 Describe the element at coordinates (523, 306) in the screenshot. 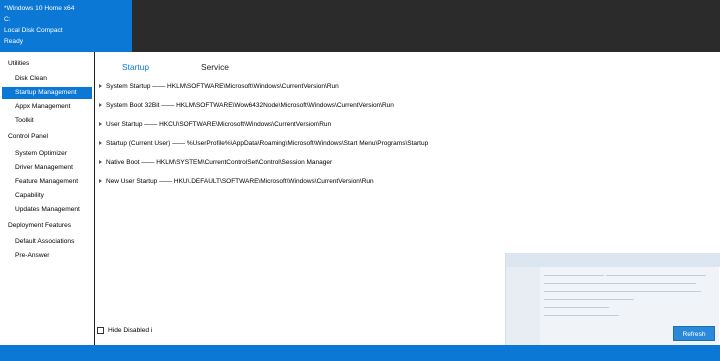

I see `preview-sidebar` at that location.